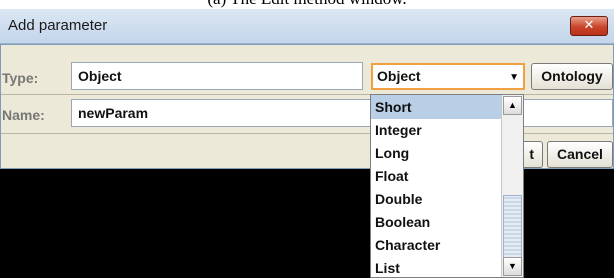 The image size is (614, 280). Describe the element at coordinates (342, 113) in the screenshot. I see `name-field: newParam` at that location.